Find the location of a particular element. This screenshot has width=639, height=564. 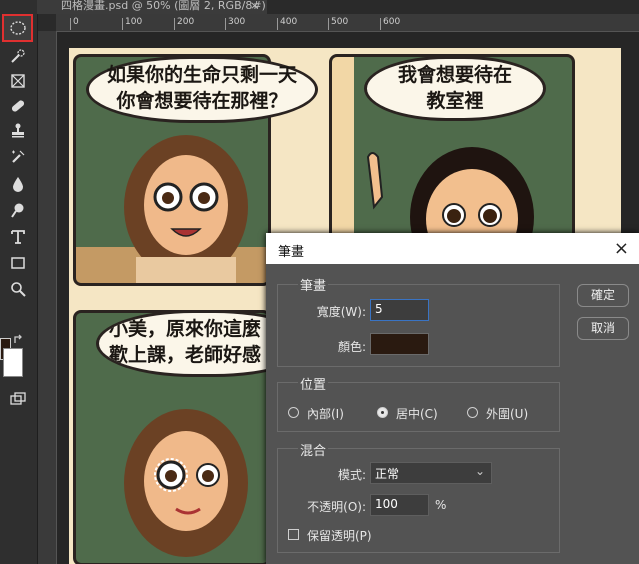

zoom-tool is located at coordinates (18, 289).